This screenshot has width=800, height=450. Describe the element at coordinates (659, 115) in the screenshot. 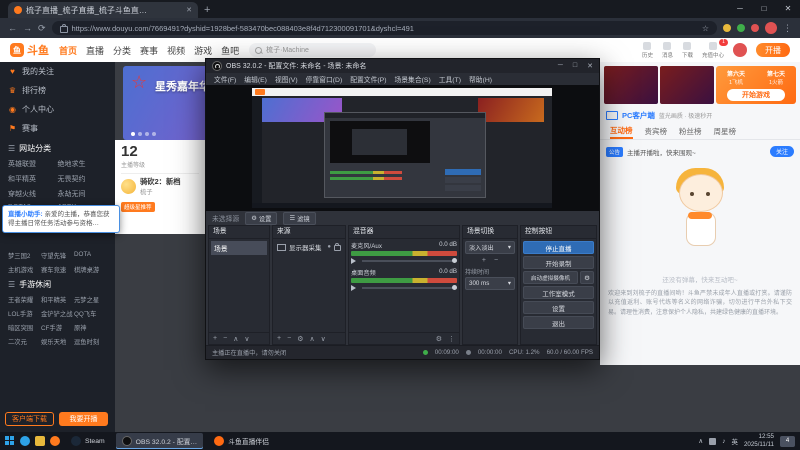

I see `pc-client-promo: PC客户端 蓝光画质 · 极速秒开` at that location.